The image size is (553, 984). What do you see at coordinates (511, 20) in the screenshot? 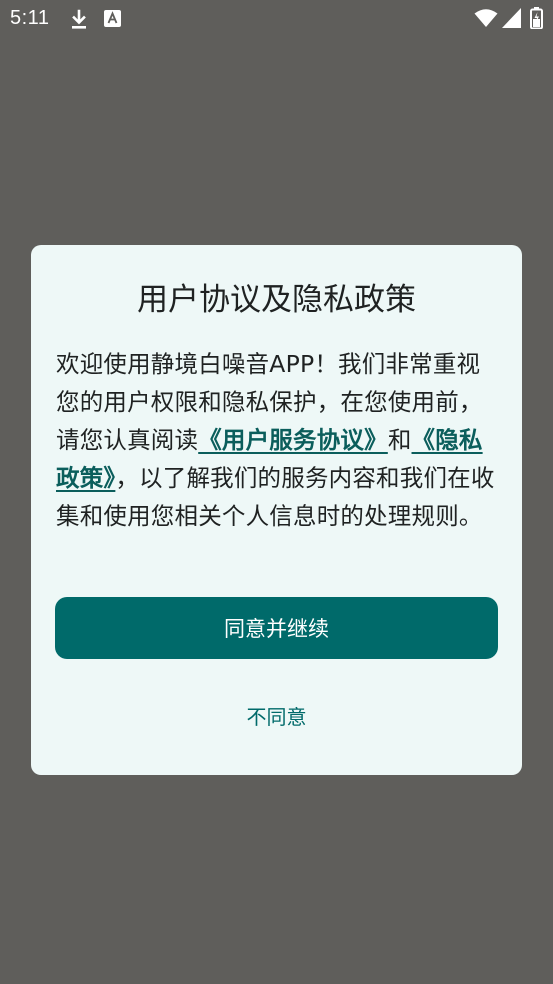
I see `cellular-signal-icon` at bounding box center [511, 20].